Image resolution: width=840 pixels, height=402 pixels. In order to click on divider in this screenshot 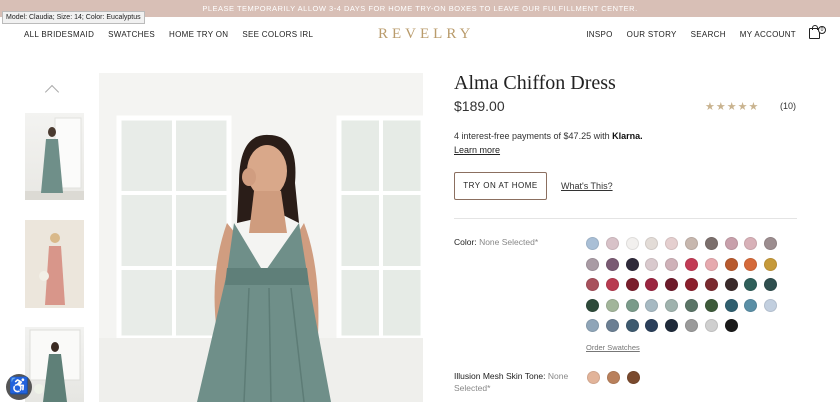, I will do `click(625, 218)`.